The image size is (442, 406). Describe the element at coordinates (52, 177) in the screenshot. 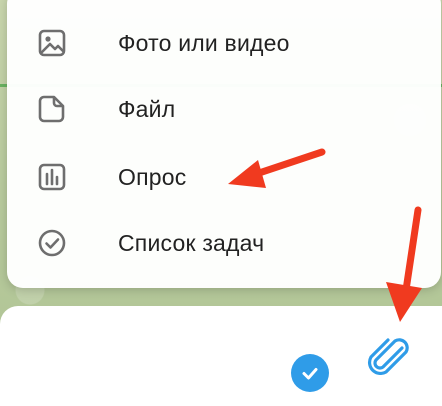

I see `poll-icon` at that location.